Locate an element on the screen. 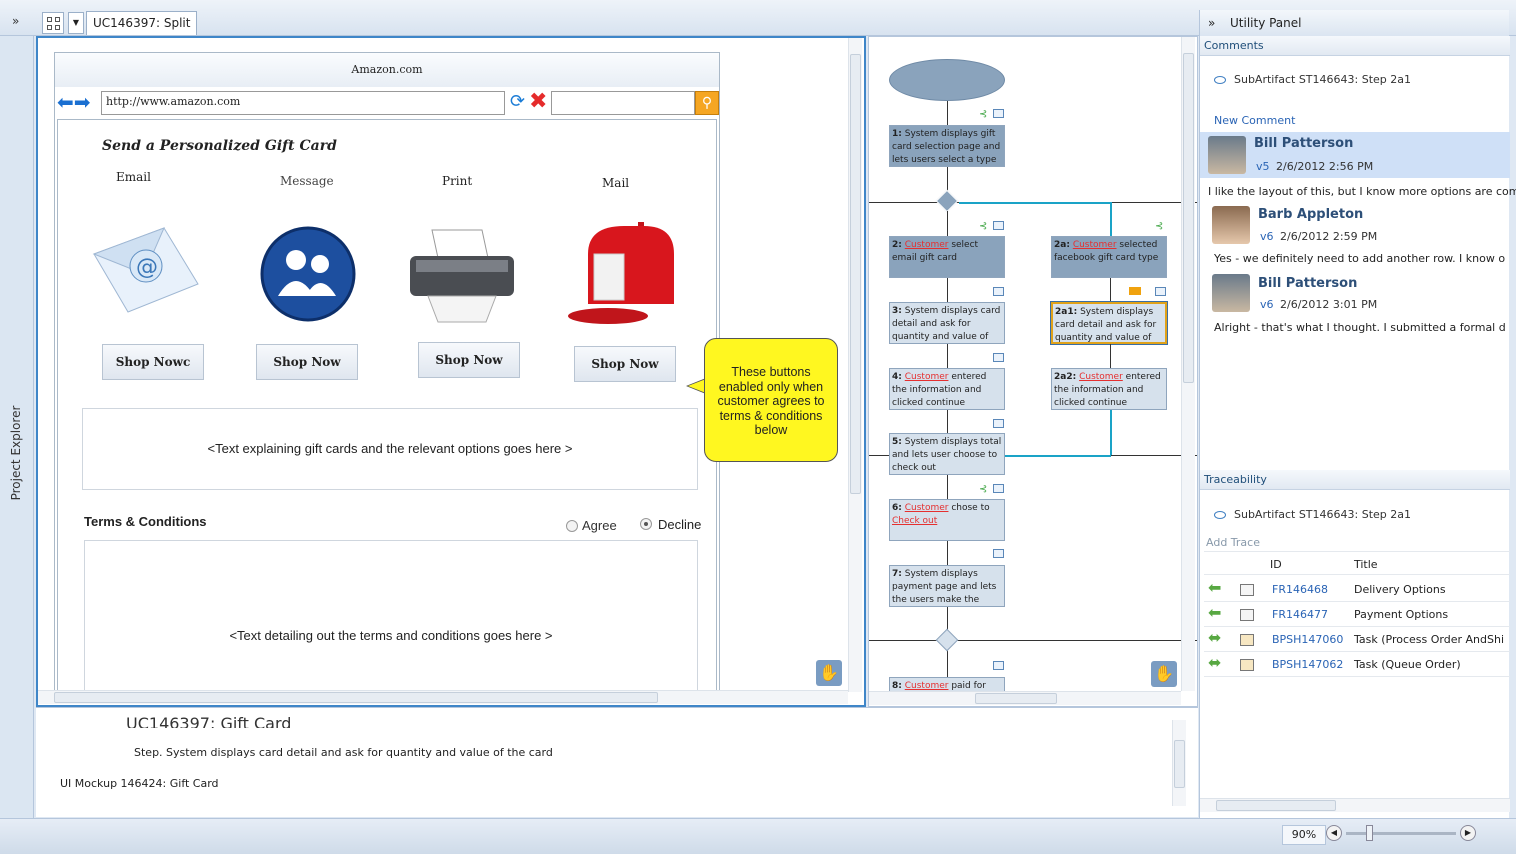 This screenshot has height=854, width=1516. tab-uc146397-split: UC146397: Split is located at coordinates (142, 23).